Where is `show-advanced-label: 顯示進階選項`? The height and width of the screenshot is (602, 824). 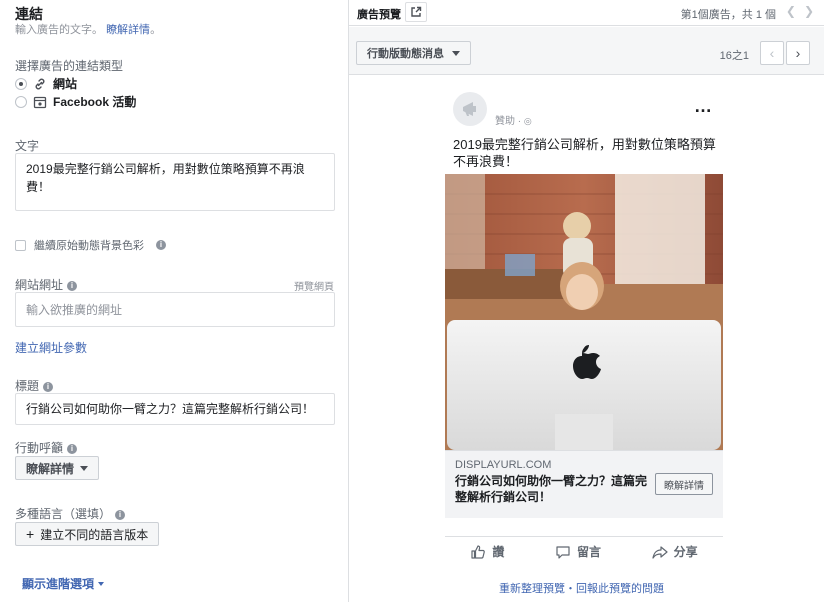
show-advanced-label: 顯示進階選項 is located at coordinates (58, 584).